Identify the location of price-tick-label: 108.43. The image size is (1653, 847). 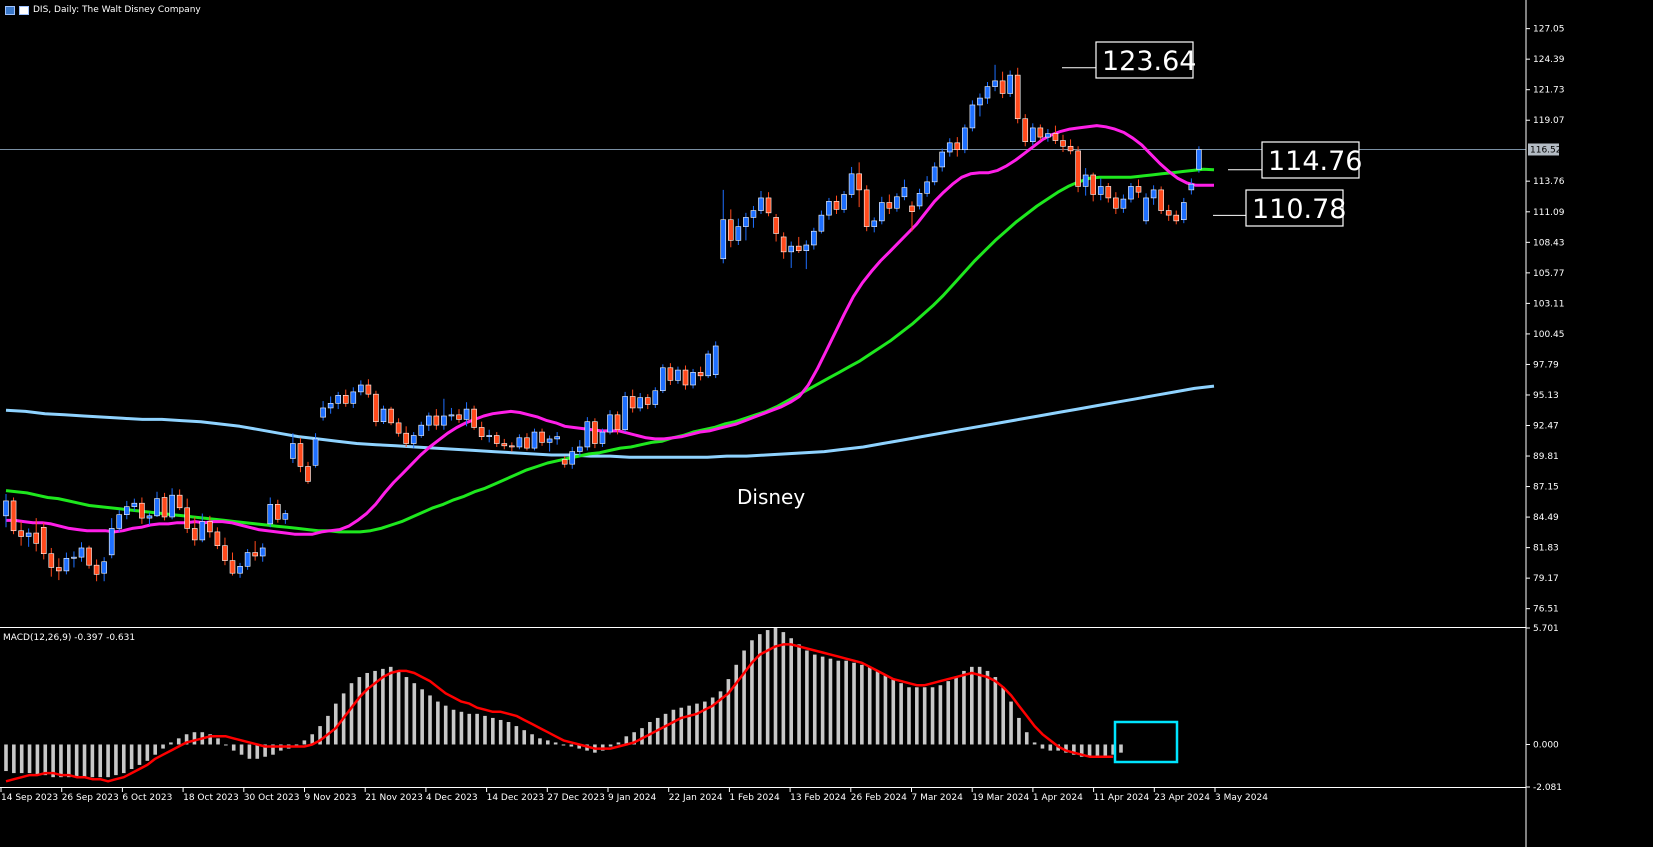
(1549, 243).